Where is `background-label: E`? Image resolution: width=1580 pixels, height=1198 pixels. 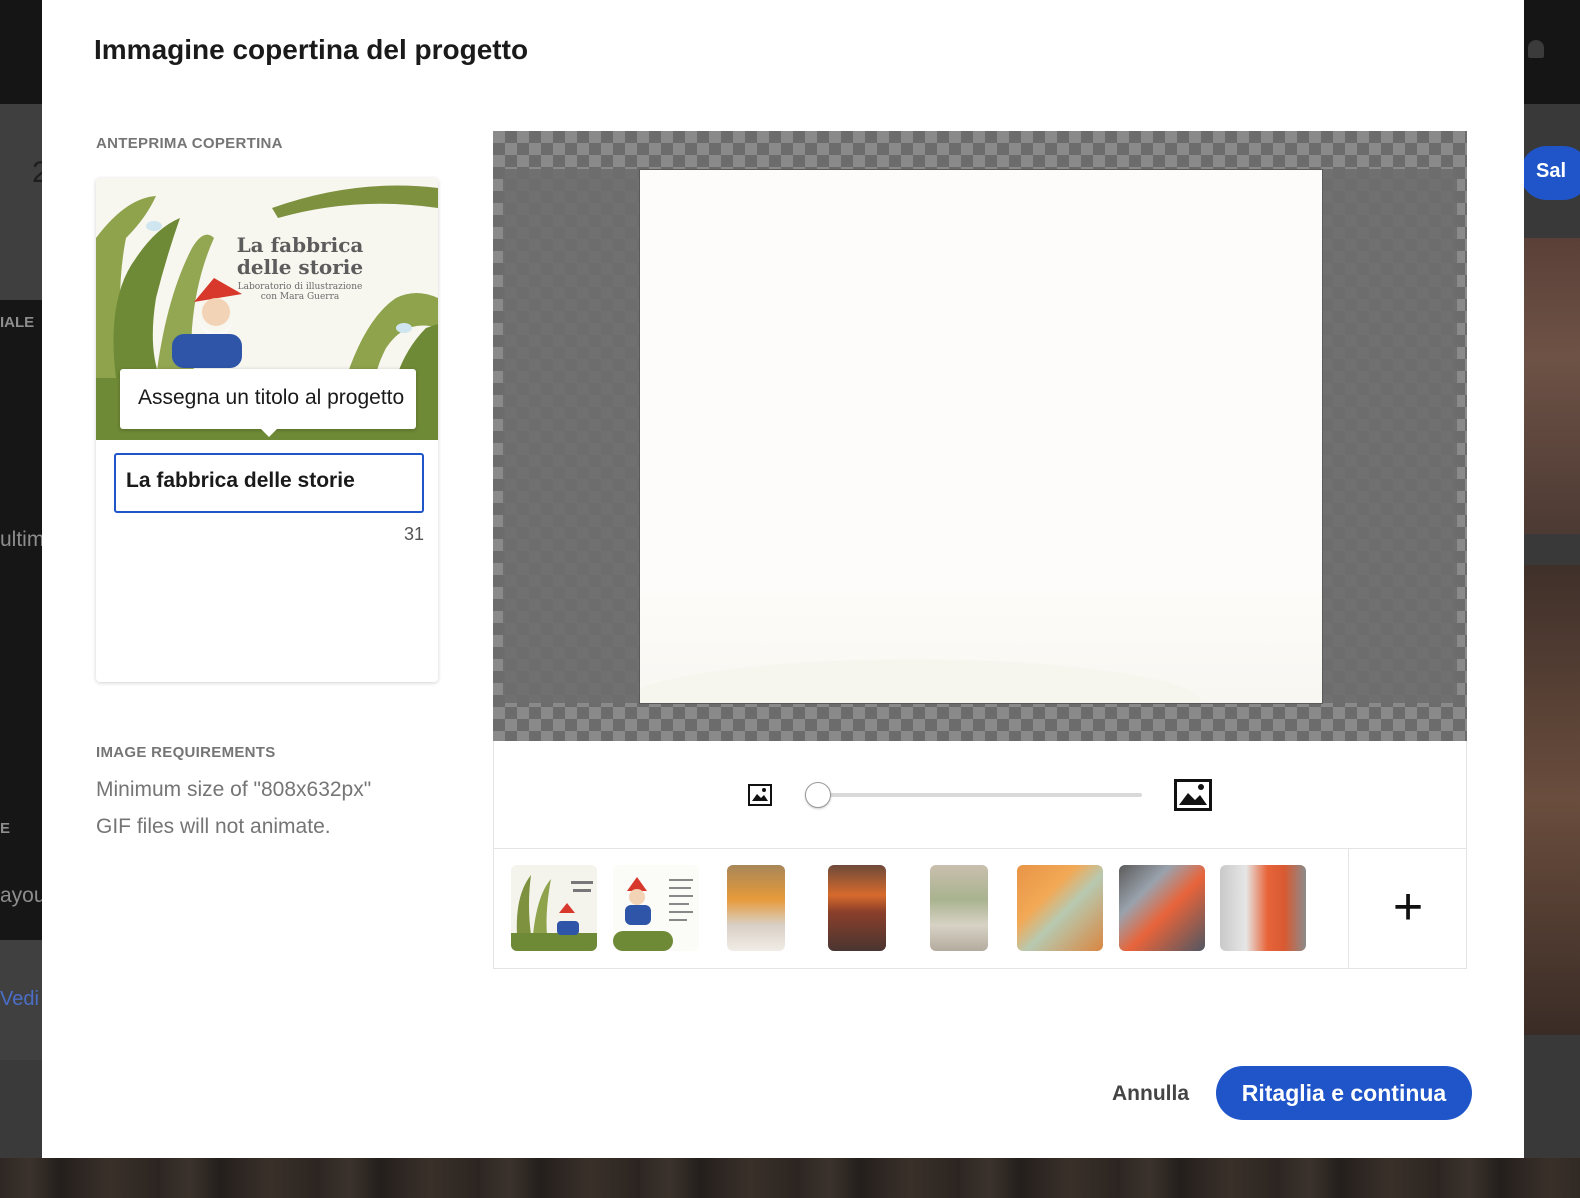
background-label: E is located at coordinates (5, 828).